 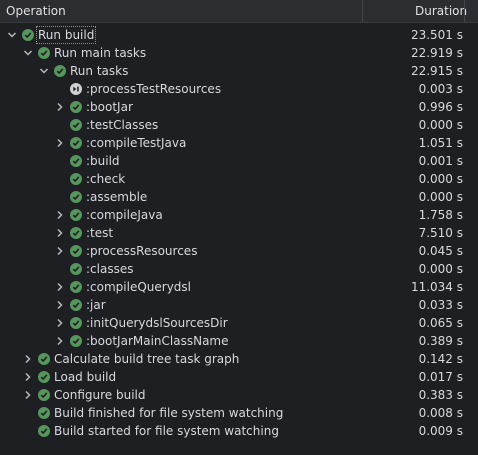 What do you see at coordinates (110, 269) in the screenshot?
I see `operation-label: :classes` at bounding box center [110, 269].